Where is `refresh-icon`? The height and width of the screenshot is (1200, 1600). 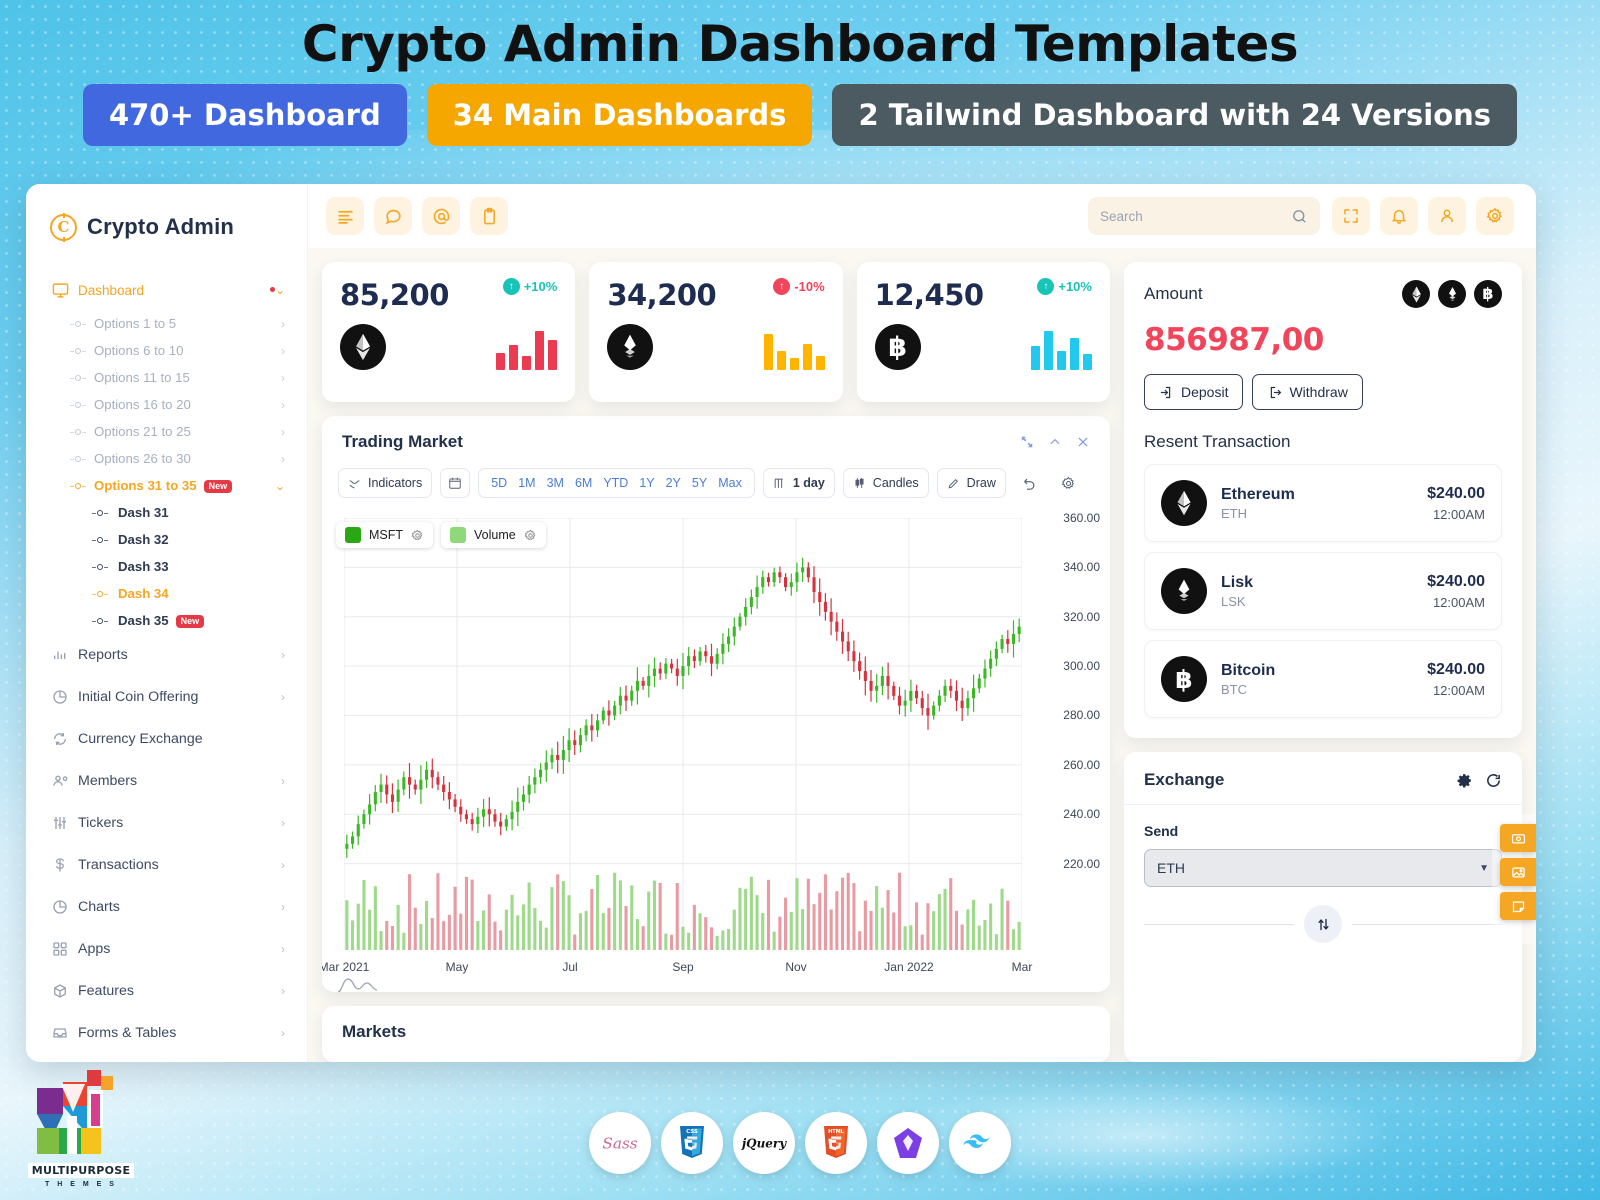 refresh-icon is located at coordinates (1493, 780).